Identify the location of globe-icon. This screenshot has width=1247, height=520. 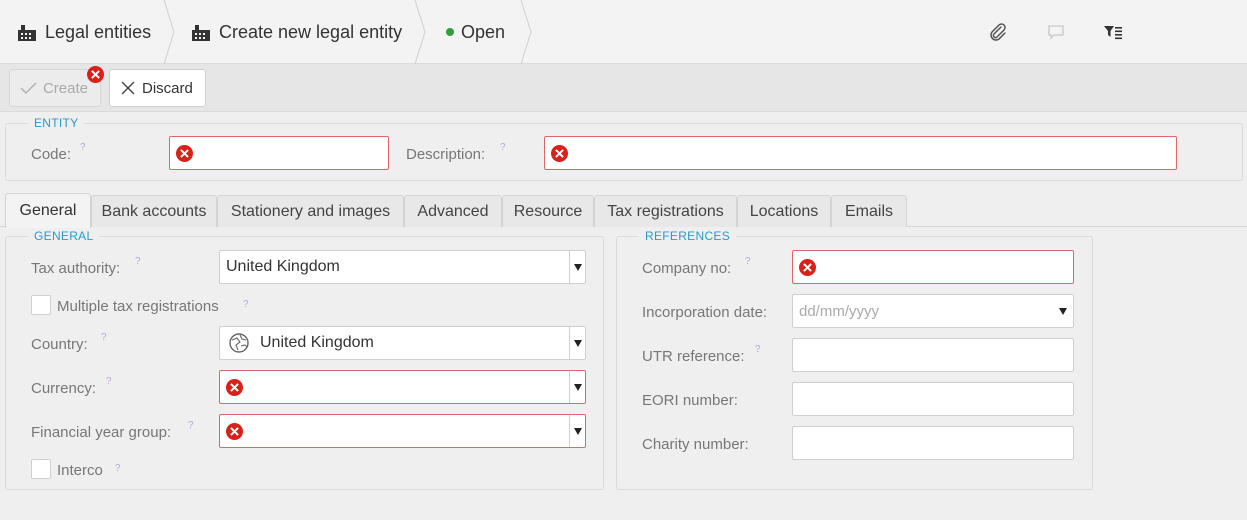
(239, 343).